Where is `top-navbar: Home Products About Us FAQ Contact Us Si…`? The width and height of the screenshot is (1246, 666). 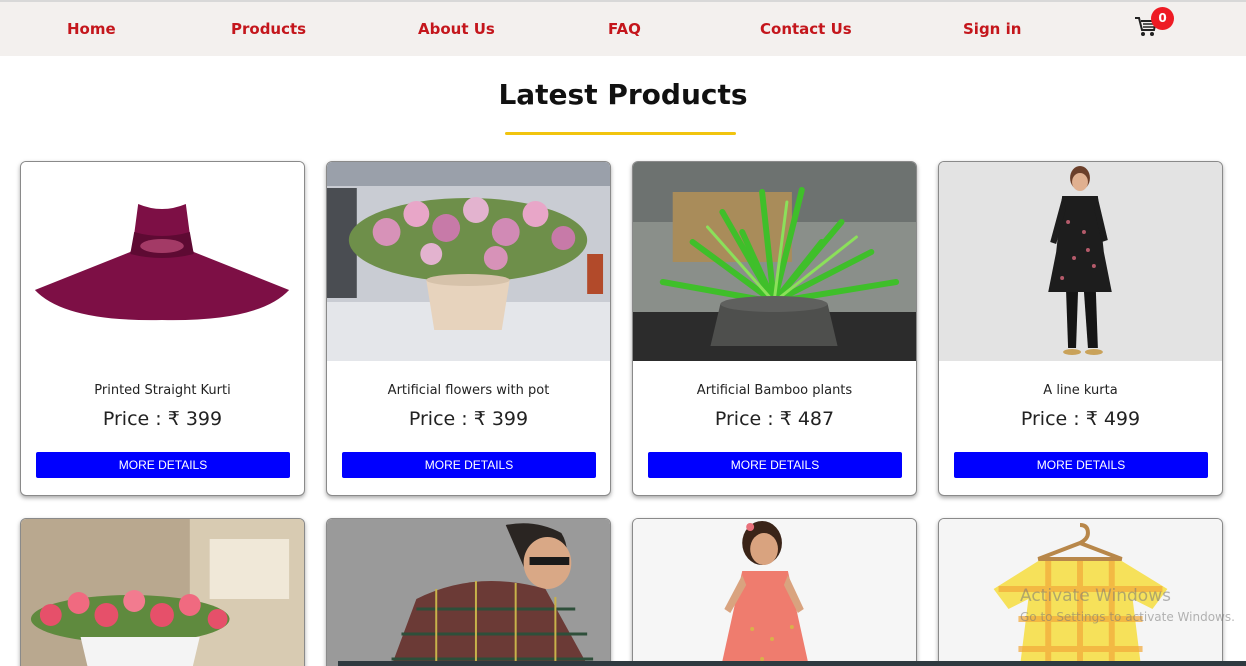 top-navbar: Home Products About Us FAQ Contact Us Si… is located at coordinates (623, 28).